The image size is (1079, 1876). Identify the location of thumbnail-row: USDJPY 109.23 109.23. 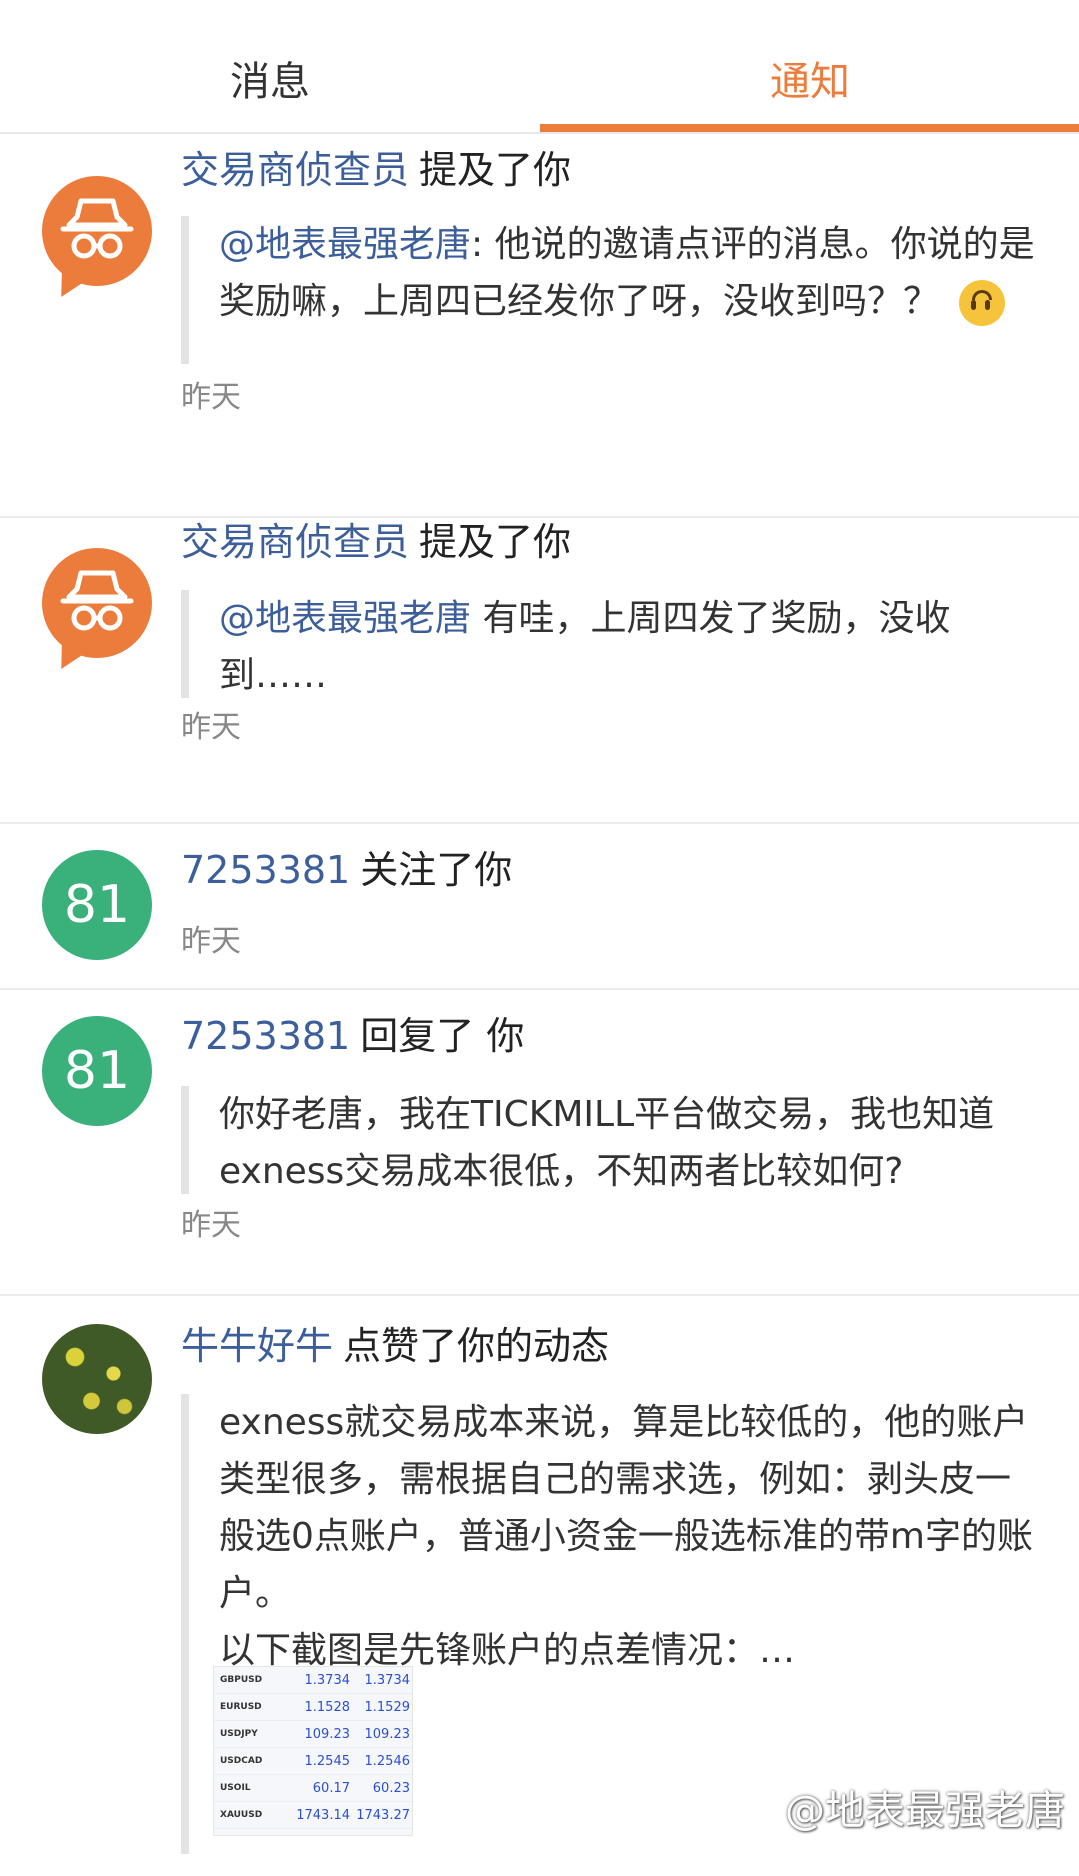
(313, 1734).